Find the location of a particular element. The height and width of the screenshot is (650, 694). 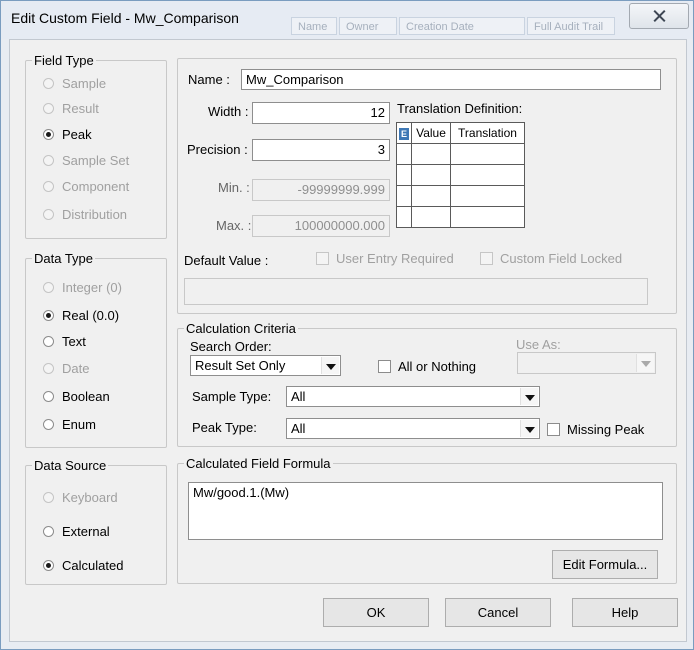

name-label: Name : is located at coordinates (209, 79).